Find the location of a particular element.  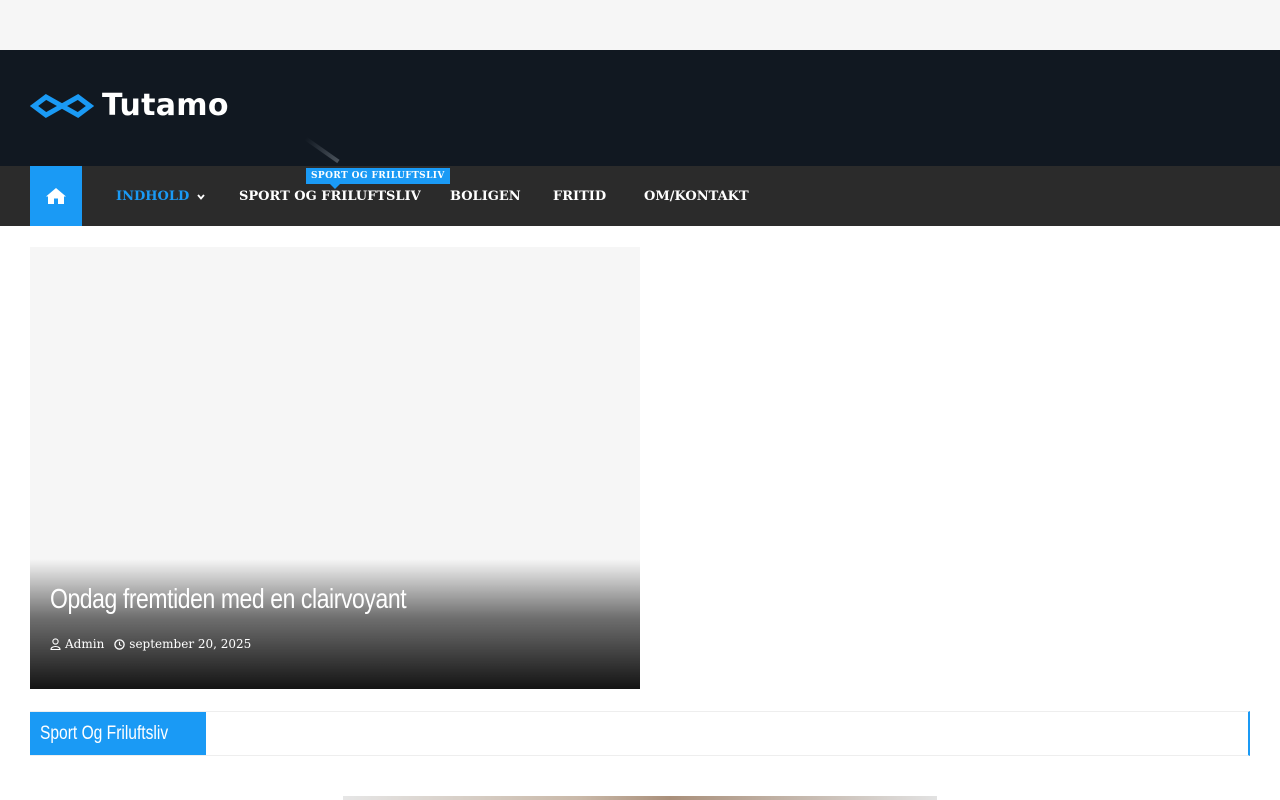

nav-item-label: FRITID is located at coordinates (580, 196).